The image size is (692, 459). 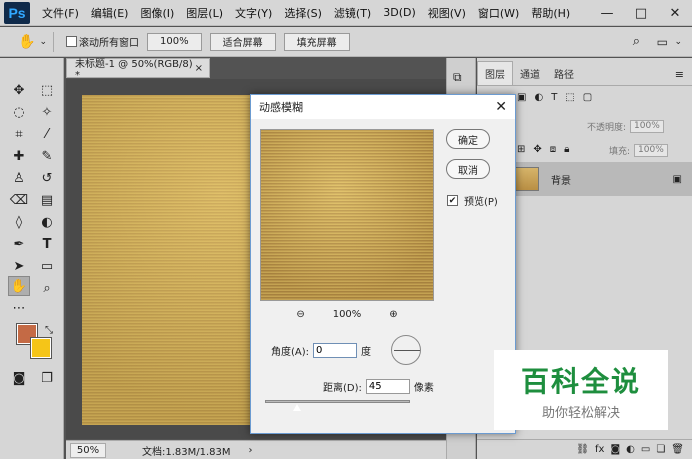 What do you see at coordinates (553, 149) in the screenshot?
I see `lock-artboard-icon: ⧈` at bounding box center [553, 149].